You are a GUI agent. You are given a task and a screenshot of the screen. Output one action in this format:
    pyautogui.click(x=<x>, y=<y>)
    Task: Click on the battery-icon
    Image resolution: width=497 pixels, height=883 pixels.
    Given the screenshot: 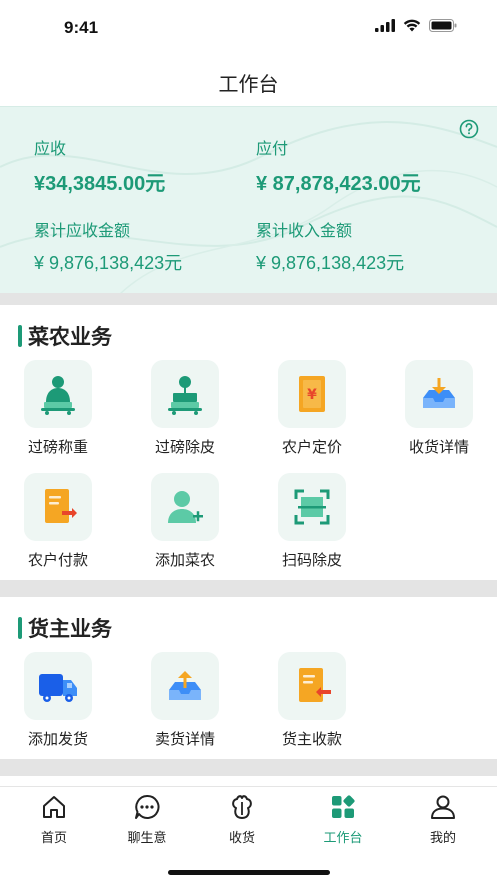 What is the action you would take?
    pyautogui.click(x=443, y=25)
    